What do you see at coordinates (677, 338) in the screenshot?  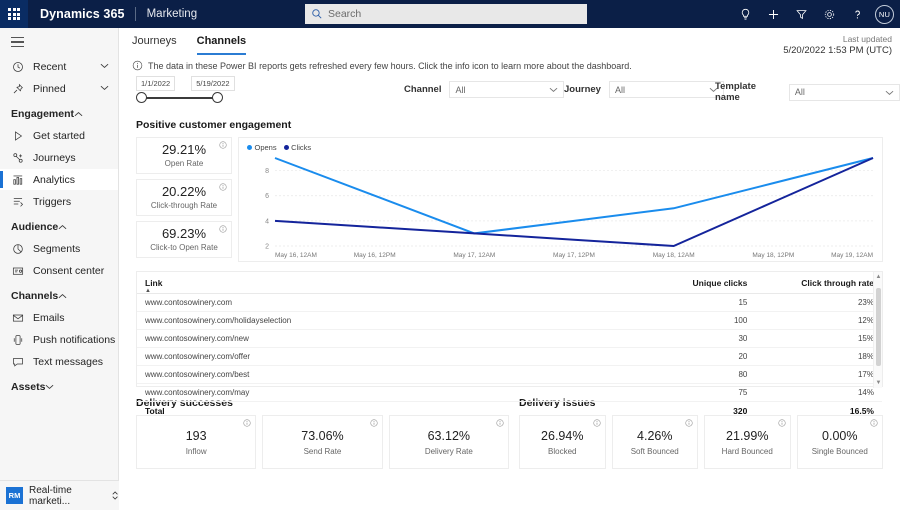 I see `cell-unique-clicks: 30` at bounding box center [677, 338].